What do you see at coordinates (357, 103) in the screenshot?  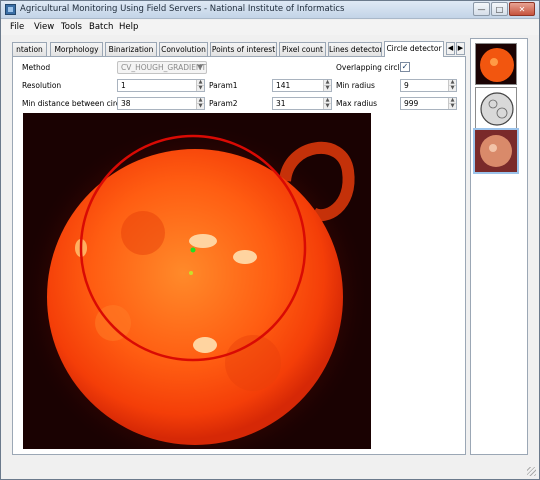 I see `max-radius-label: Max radius` at bounding box center [357, 103].